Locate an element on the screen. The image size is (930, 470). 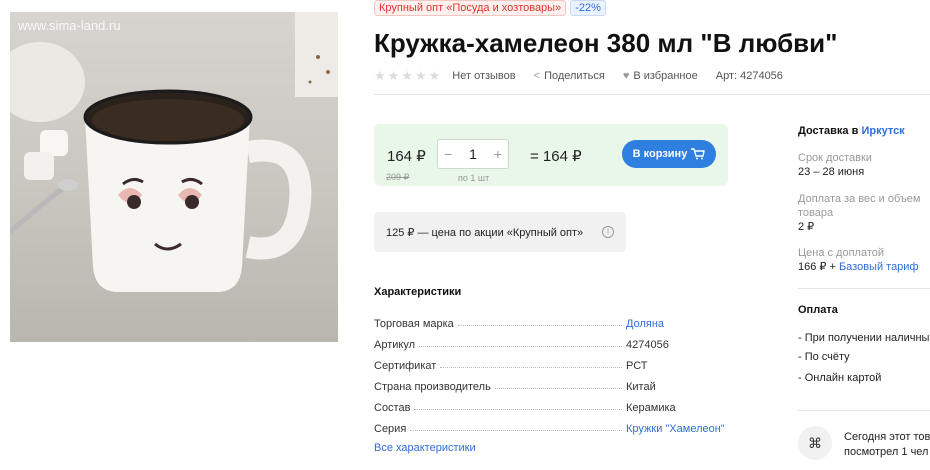
delivery-title: Доставка в Иркутск is located at coordinates (851, 131).